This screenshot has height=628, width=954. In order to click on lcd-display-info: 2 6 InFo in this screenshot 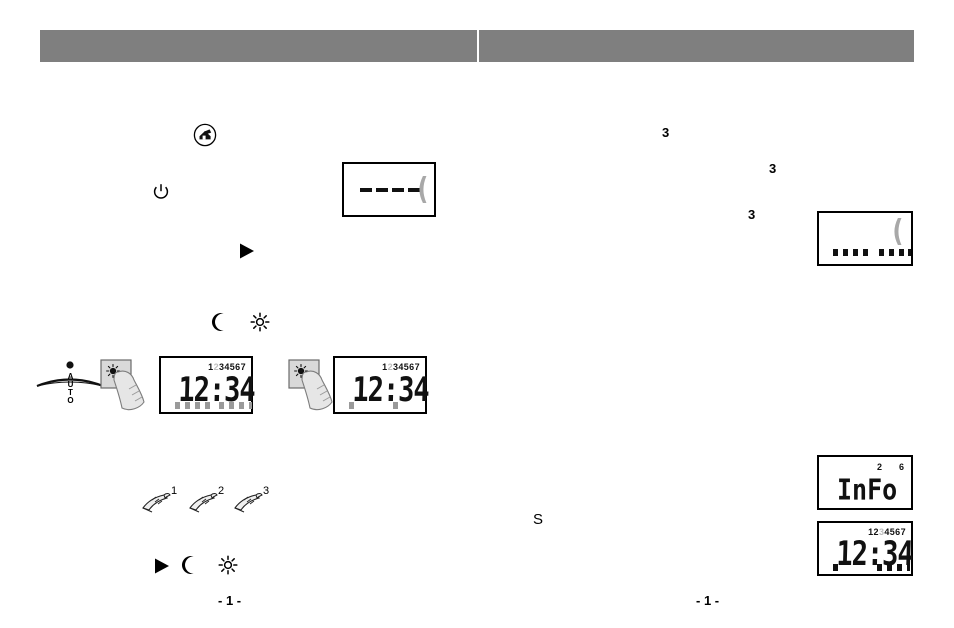, I will do `click(865, 482)`.